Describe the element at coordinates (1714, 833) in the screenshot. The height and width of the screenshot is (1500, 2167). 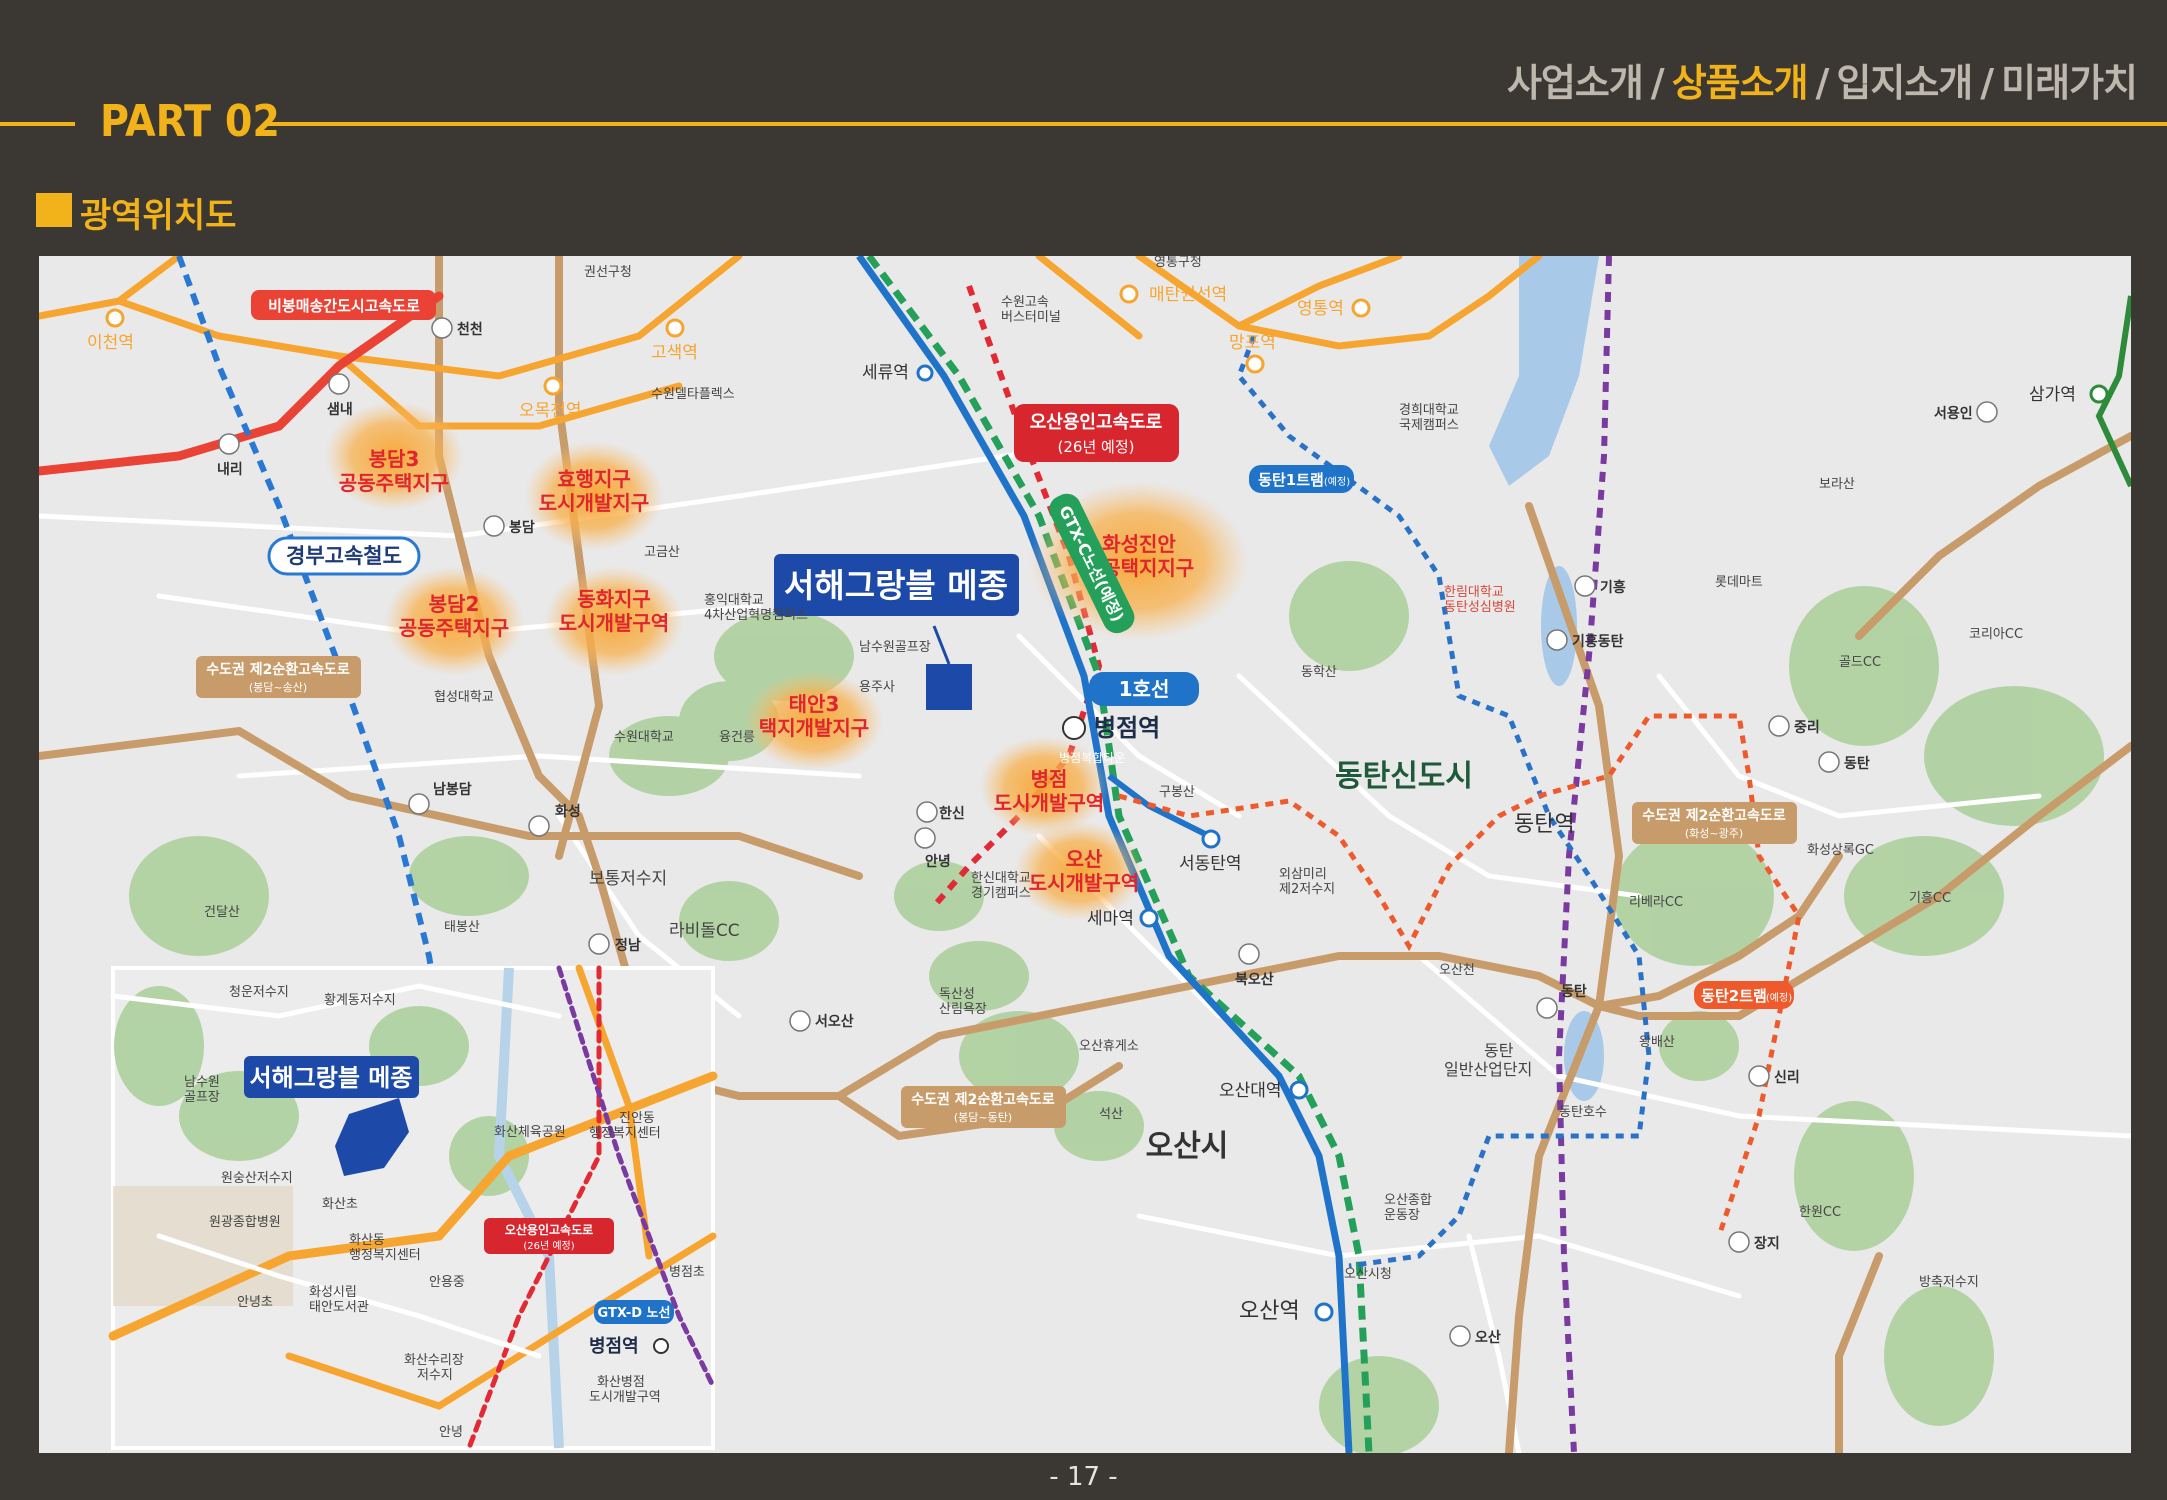
I see `tag-ring-3-sub: (화성~광주)` at that location.